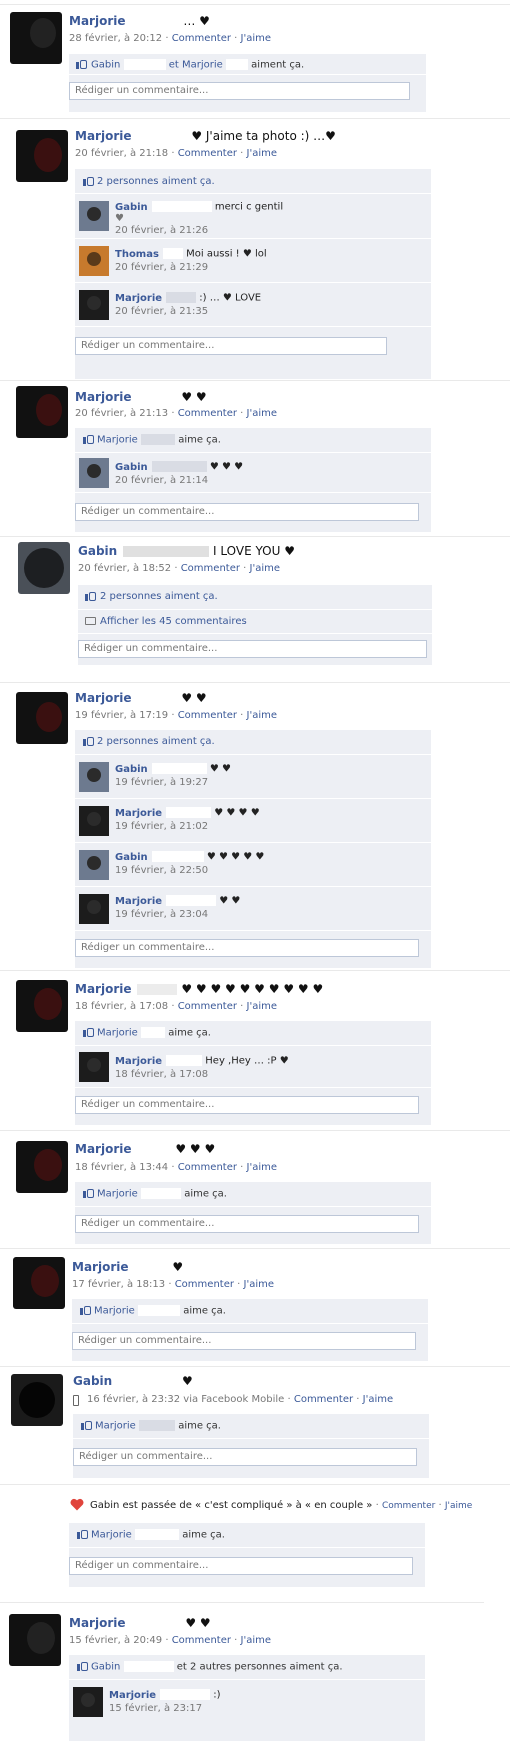  Describe the element at coordinates (121, 153) in the screenshot. I see `post-date: 20 février, à 21:18` at that location.